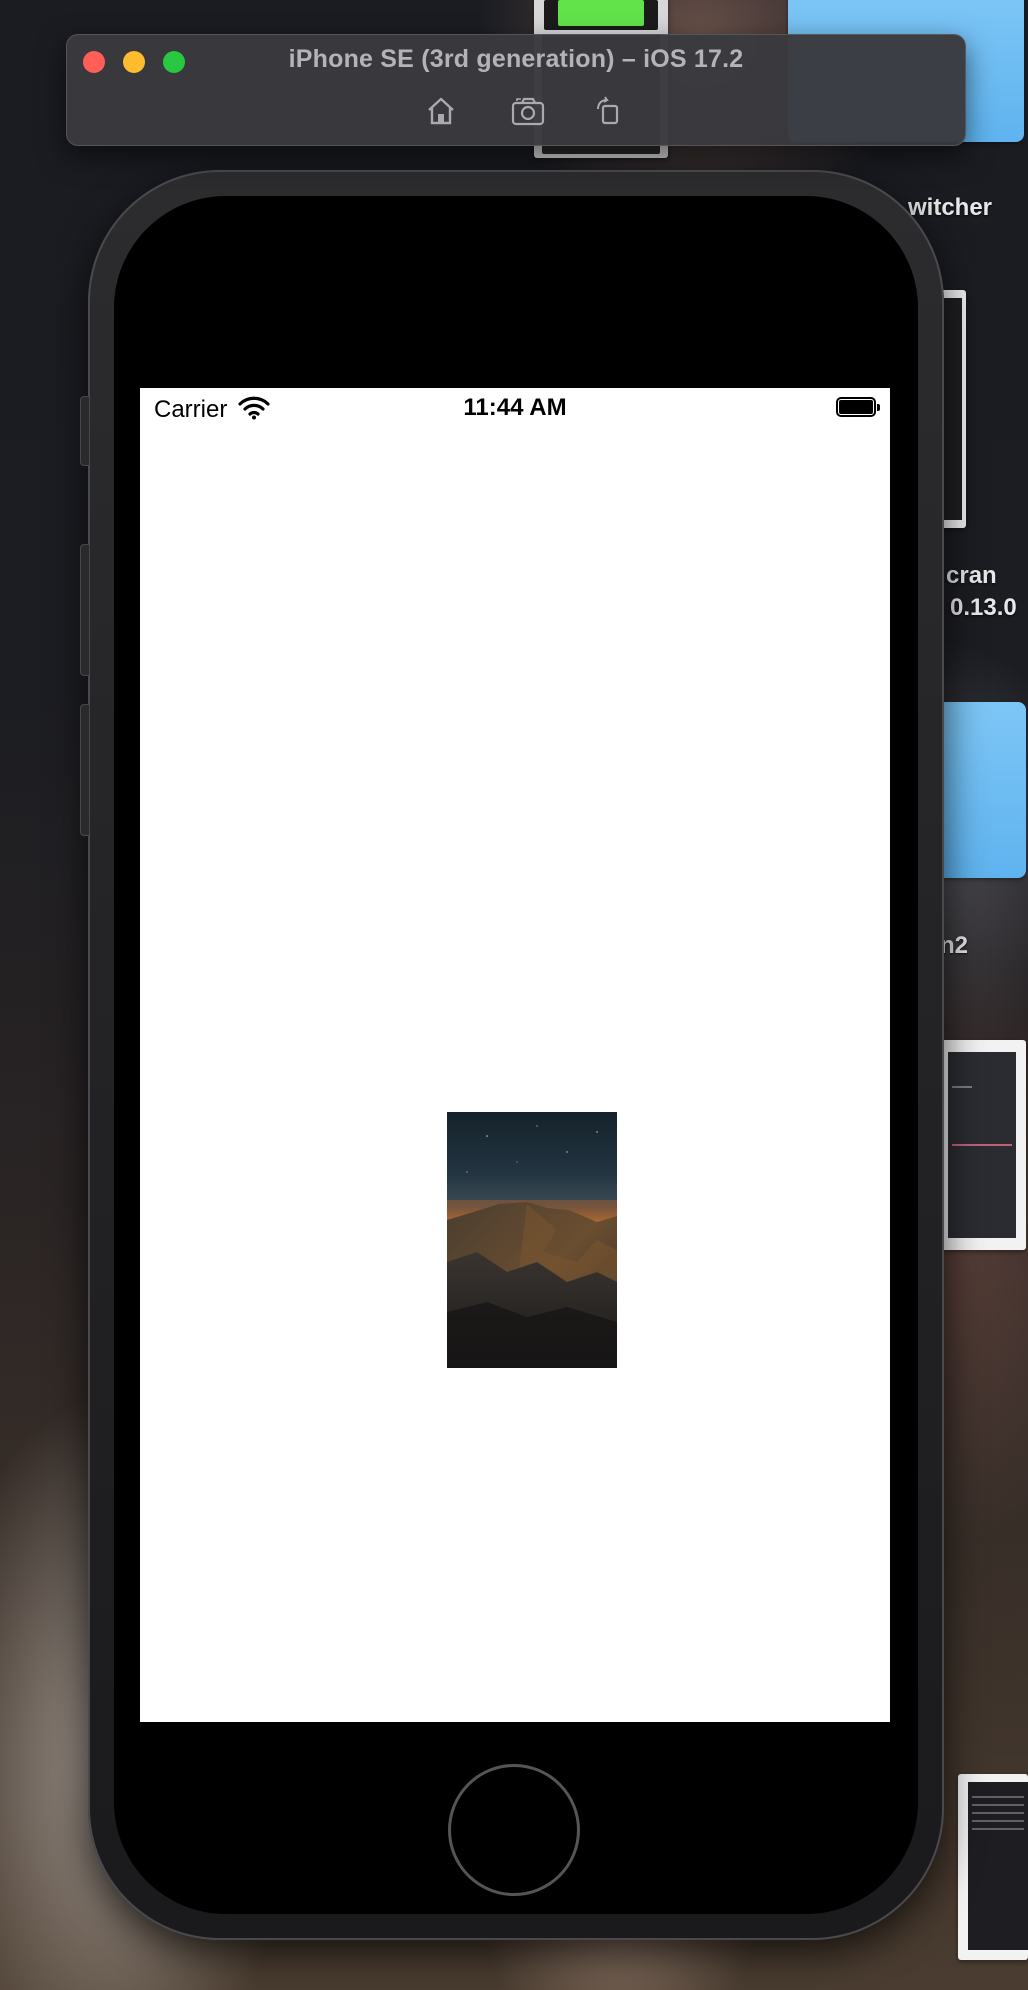  I want to click on mountain-photo, so click(532, 1240).